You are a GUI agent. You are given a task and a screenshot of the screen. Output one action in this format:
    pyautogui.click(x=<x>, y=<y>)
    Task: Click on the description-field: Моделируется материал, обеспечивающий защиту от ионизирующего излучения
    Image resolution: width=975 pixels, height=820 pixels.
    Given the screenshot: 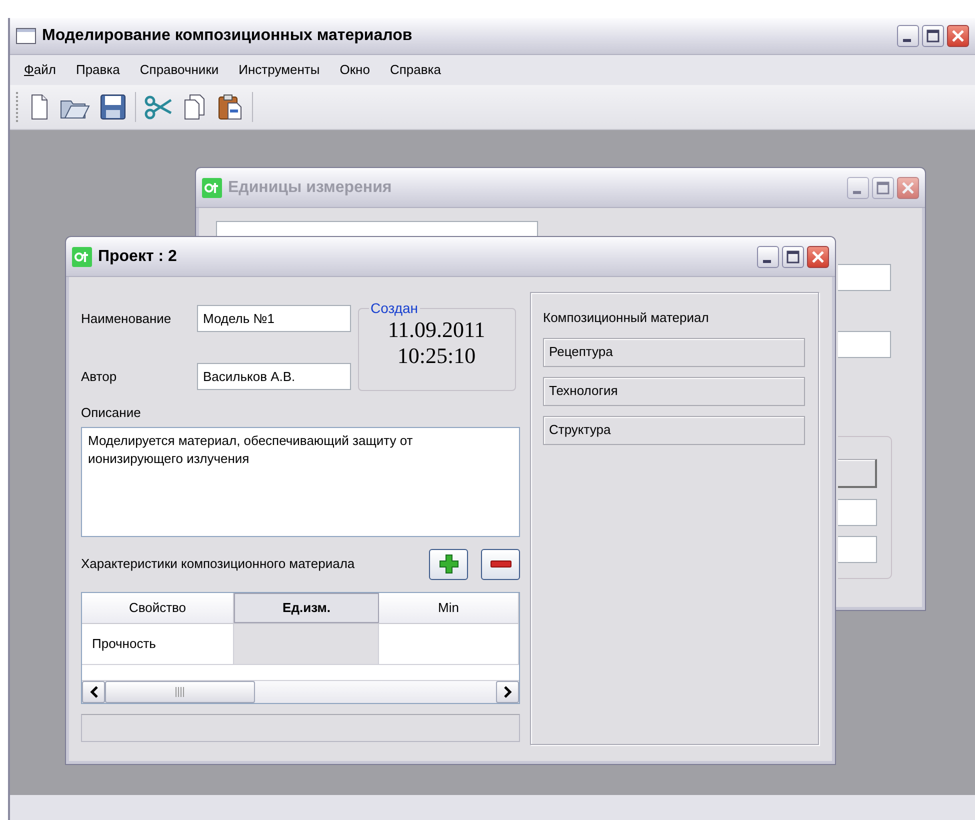 What is the action you would take?
    pyautogui.click(x=300, y=481)
    